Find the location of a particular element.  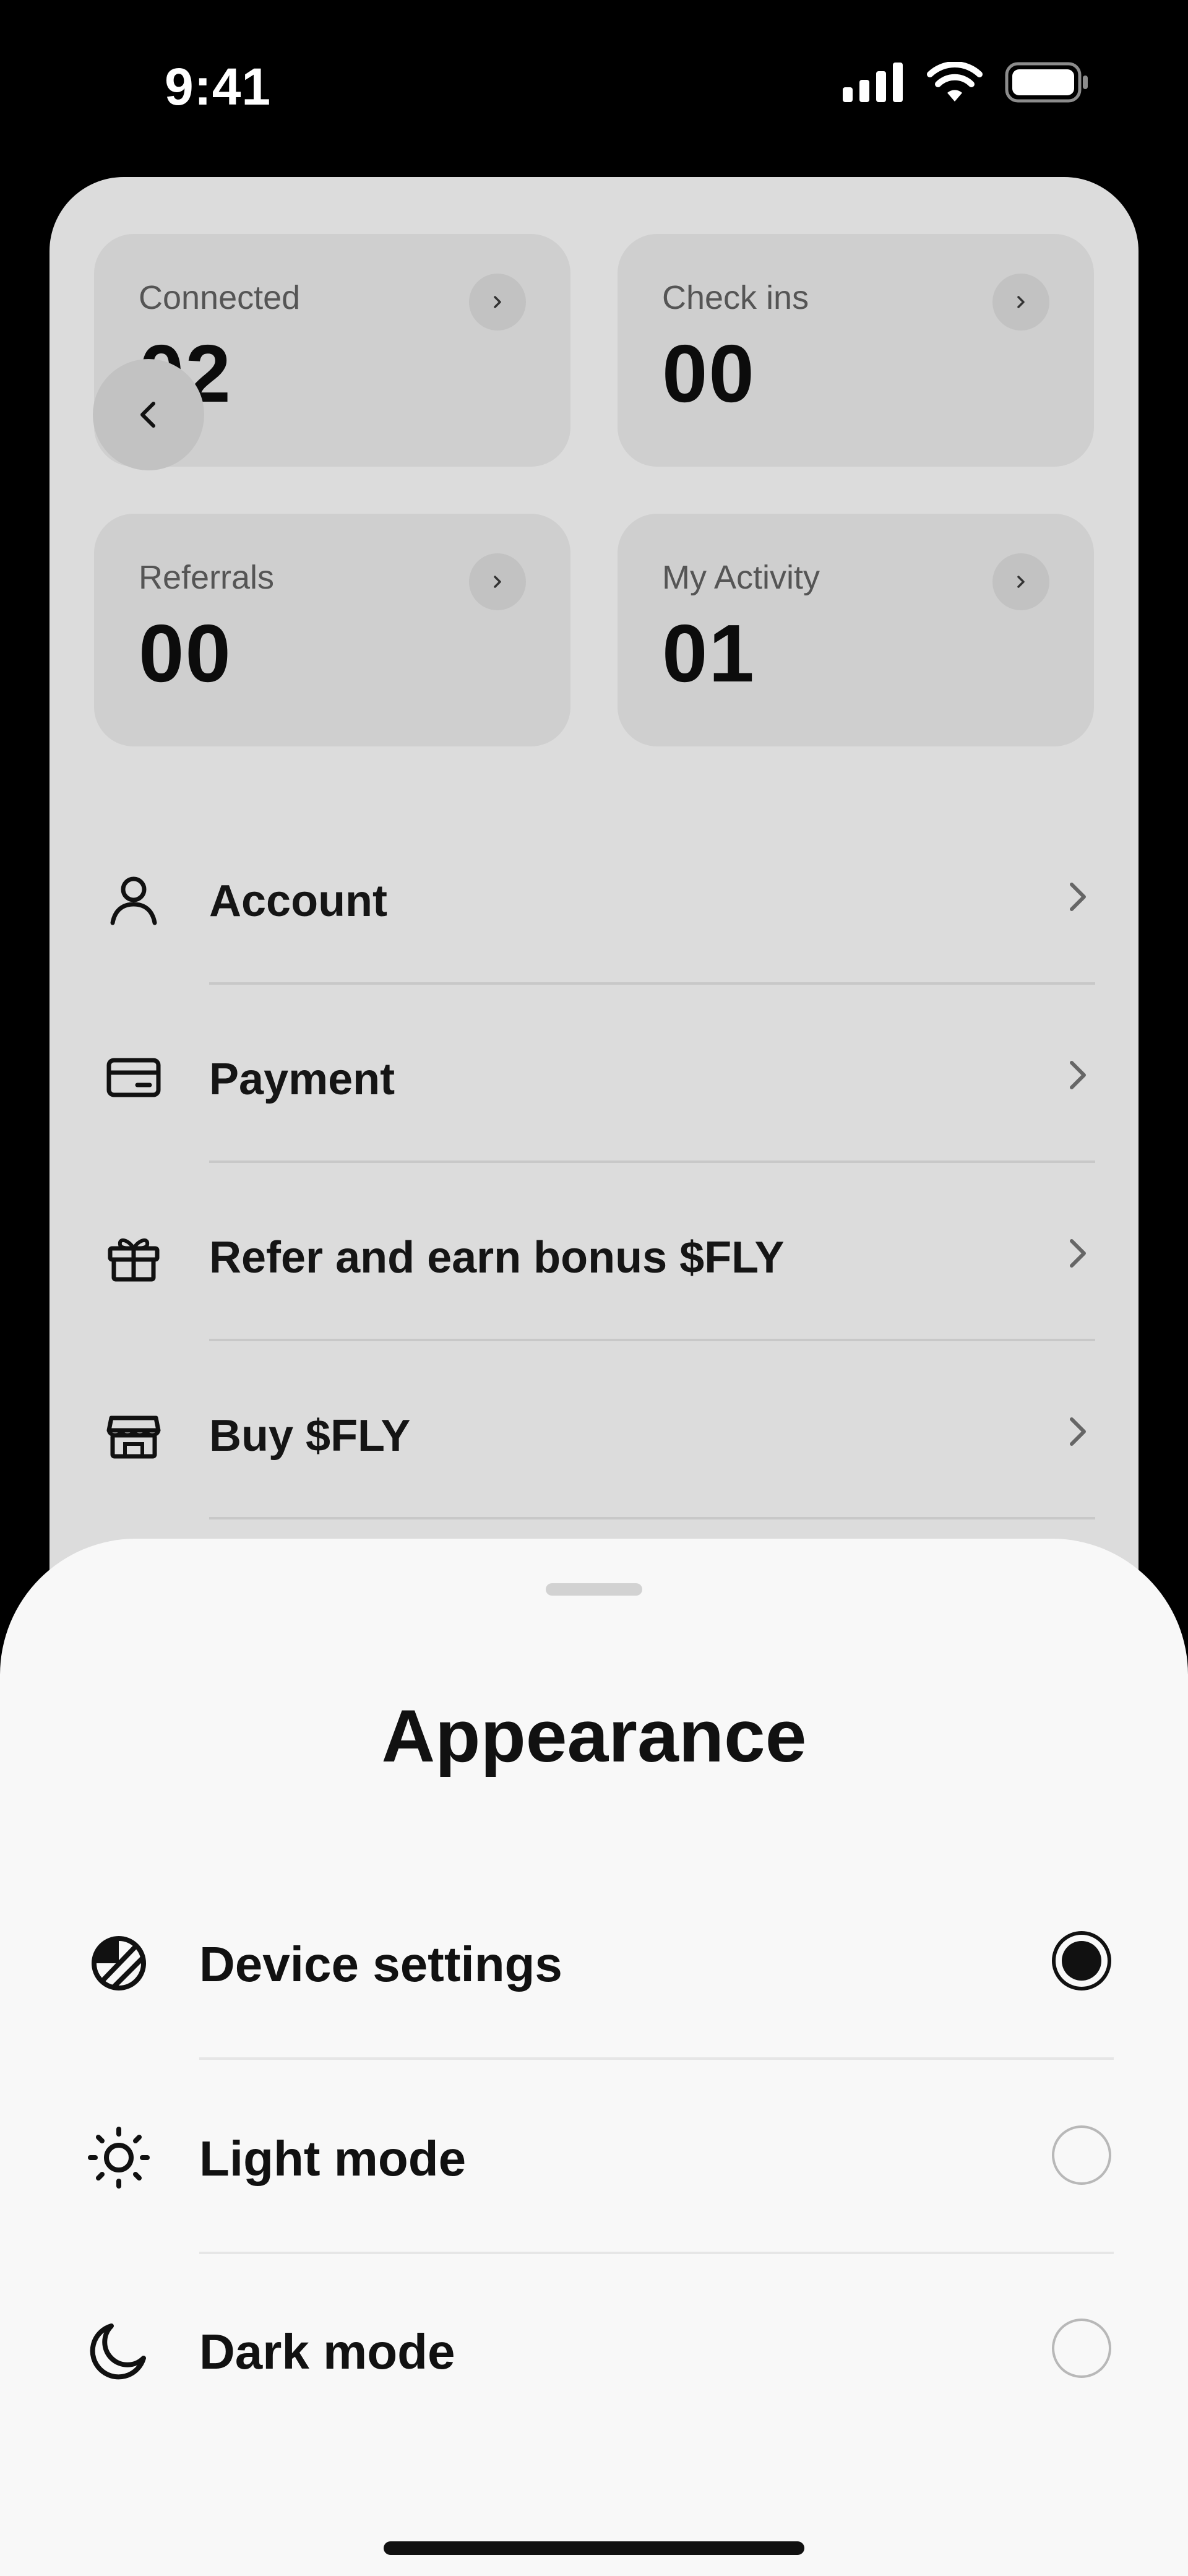

sun-icon is located at coordinates (119, 2158).